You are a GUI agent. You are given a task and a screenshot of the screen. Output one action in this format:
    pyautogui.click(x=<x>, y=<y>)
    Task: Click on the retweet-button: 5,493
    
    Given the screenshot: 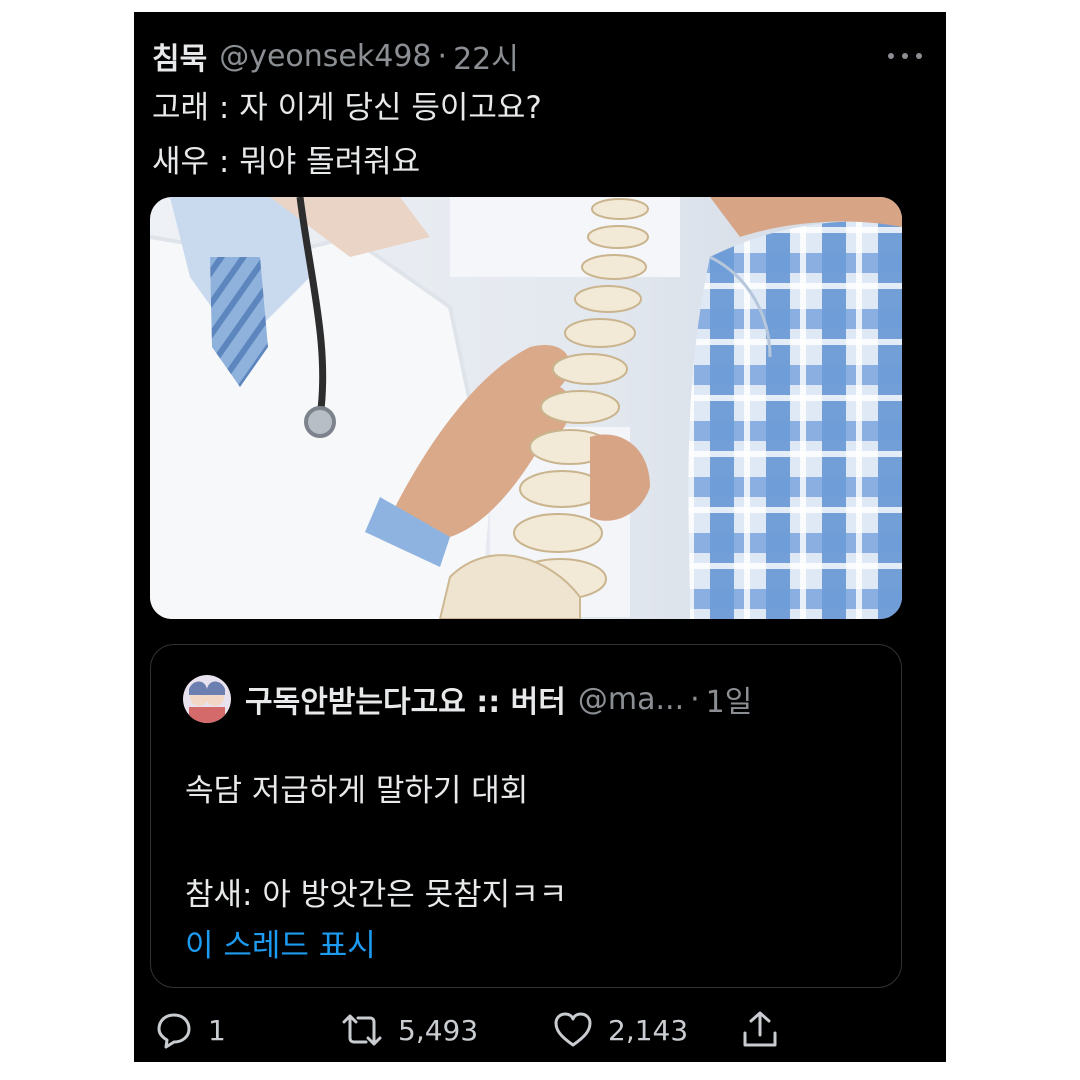 What is the action you would take?
    pyautogui.click(x=409, y=1030)
    